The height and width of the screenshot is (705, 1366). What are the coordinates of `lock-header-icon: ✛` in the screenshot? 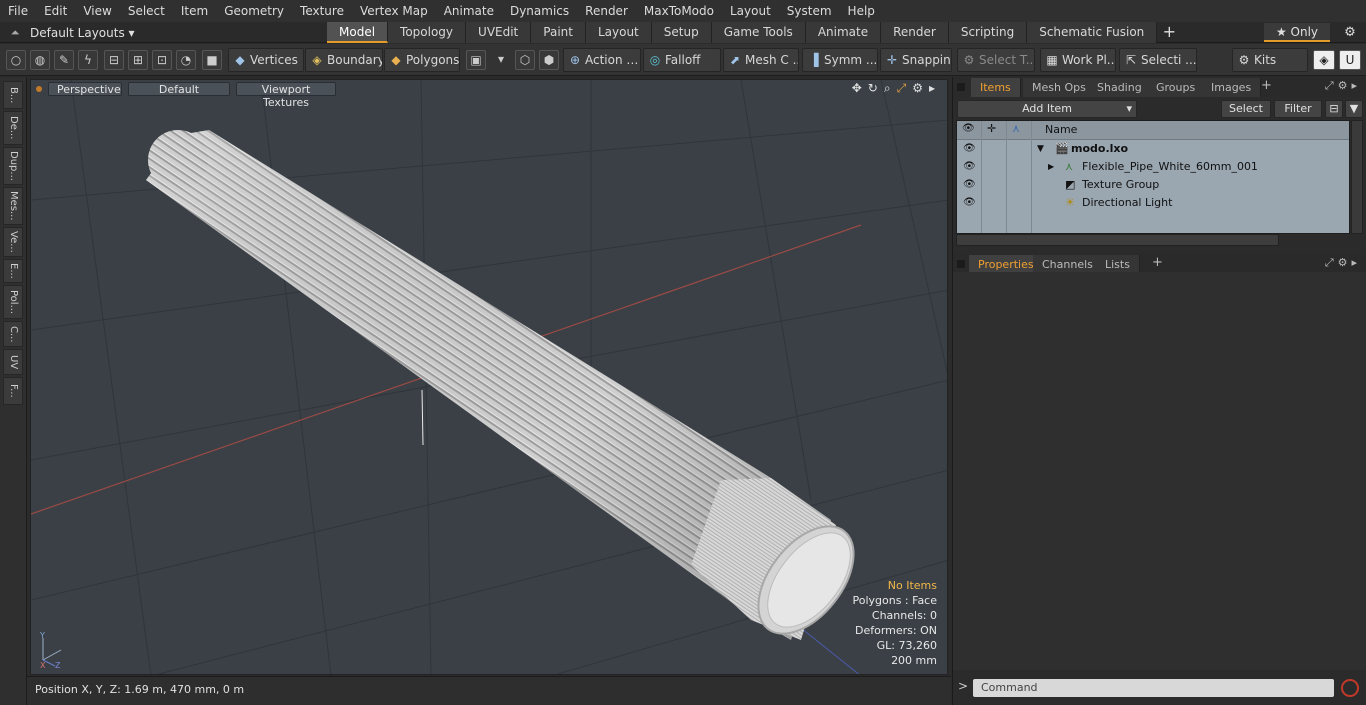 It's located at (991, 128).